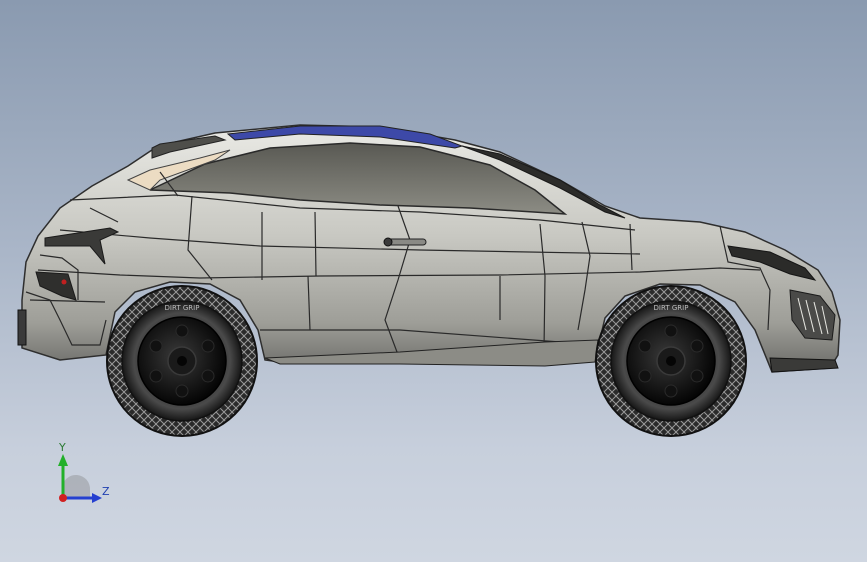 The width and height of the screenshot is (867, 562). Describe the element at coordinates (182, 308) in the screenshot. I see `rear-tire-text: DIRT GRIP` at that location.